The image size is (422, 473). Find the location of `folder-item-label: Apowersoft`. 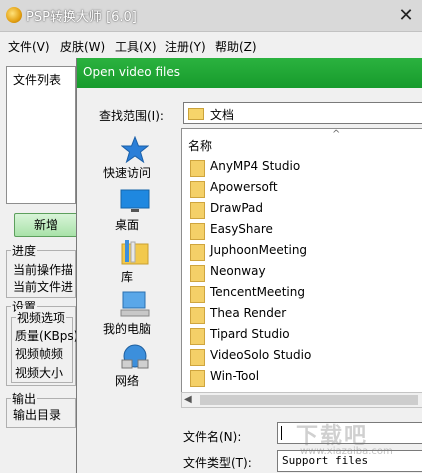

folder-item-label: Apowersoft is located at coordinates (244, 187).